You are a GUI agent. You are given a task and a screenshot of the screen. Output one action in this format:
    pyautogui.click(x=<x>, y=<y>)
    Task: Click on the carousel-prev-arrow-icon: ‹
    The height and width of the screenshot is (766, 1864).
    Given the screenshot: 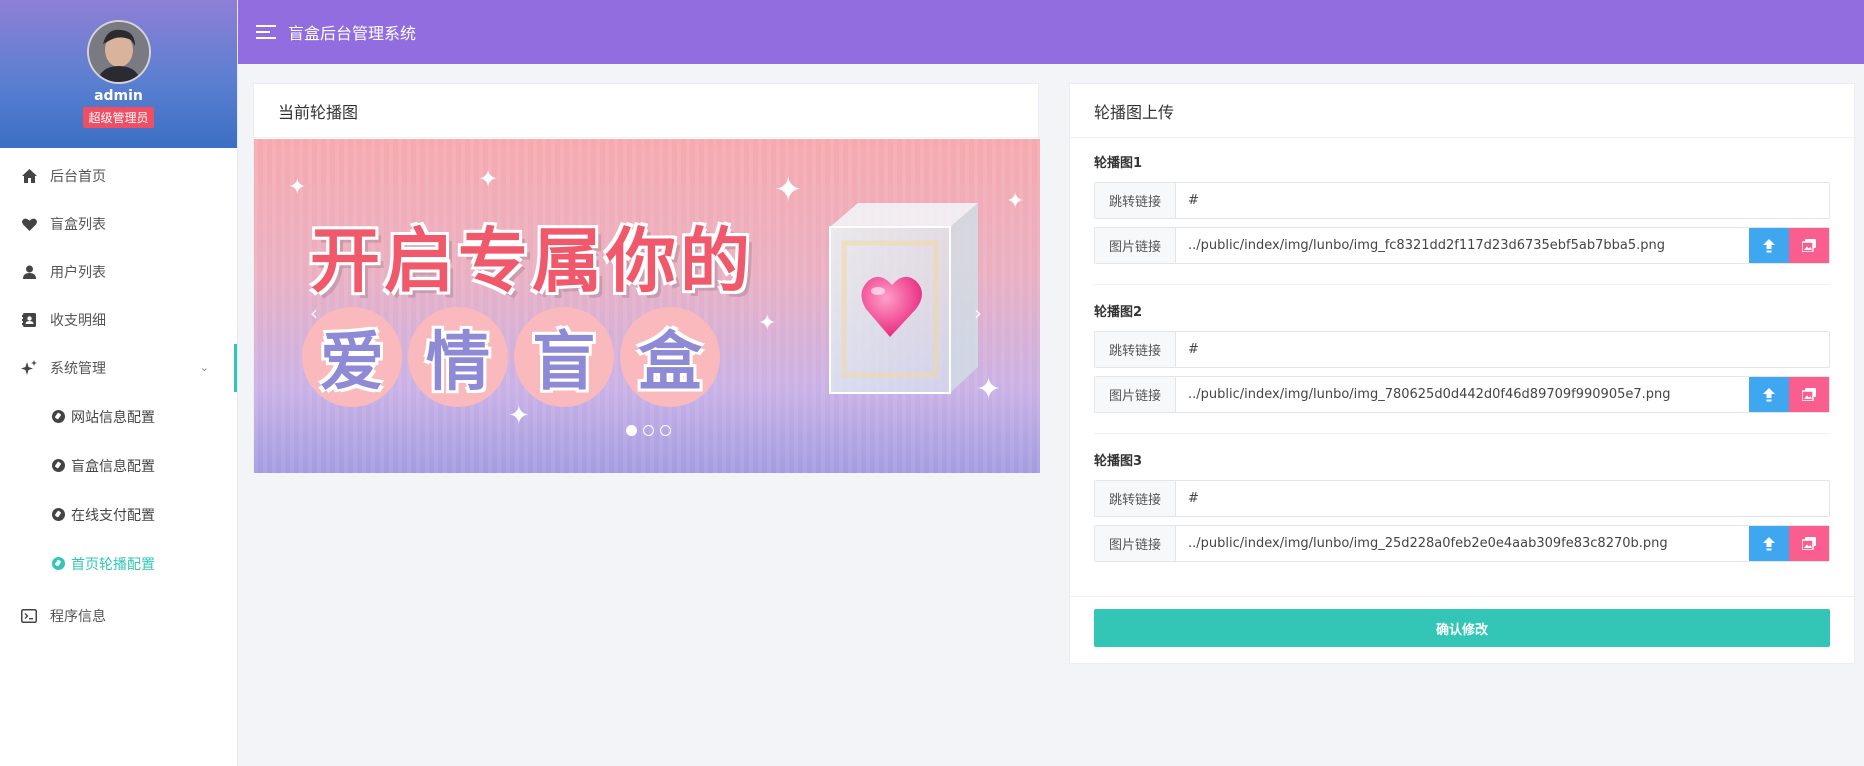 What is the action you would take?
    pyautogui.click(x=314, y=313)
    